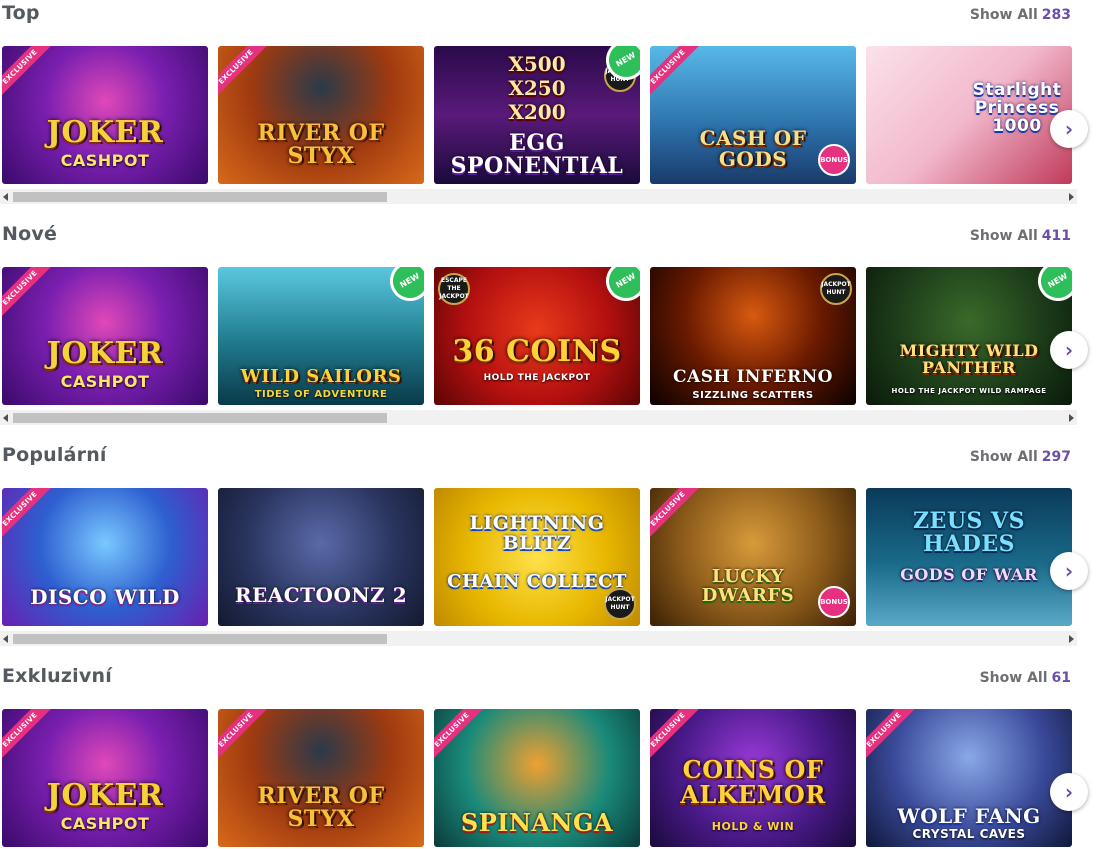 The height and width of the screenshot is (849, 1097). I want to click on game-tile: EXCLUSIVE WOLF FANG CRYSTAL CAVES, so click(969, 778).